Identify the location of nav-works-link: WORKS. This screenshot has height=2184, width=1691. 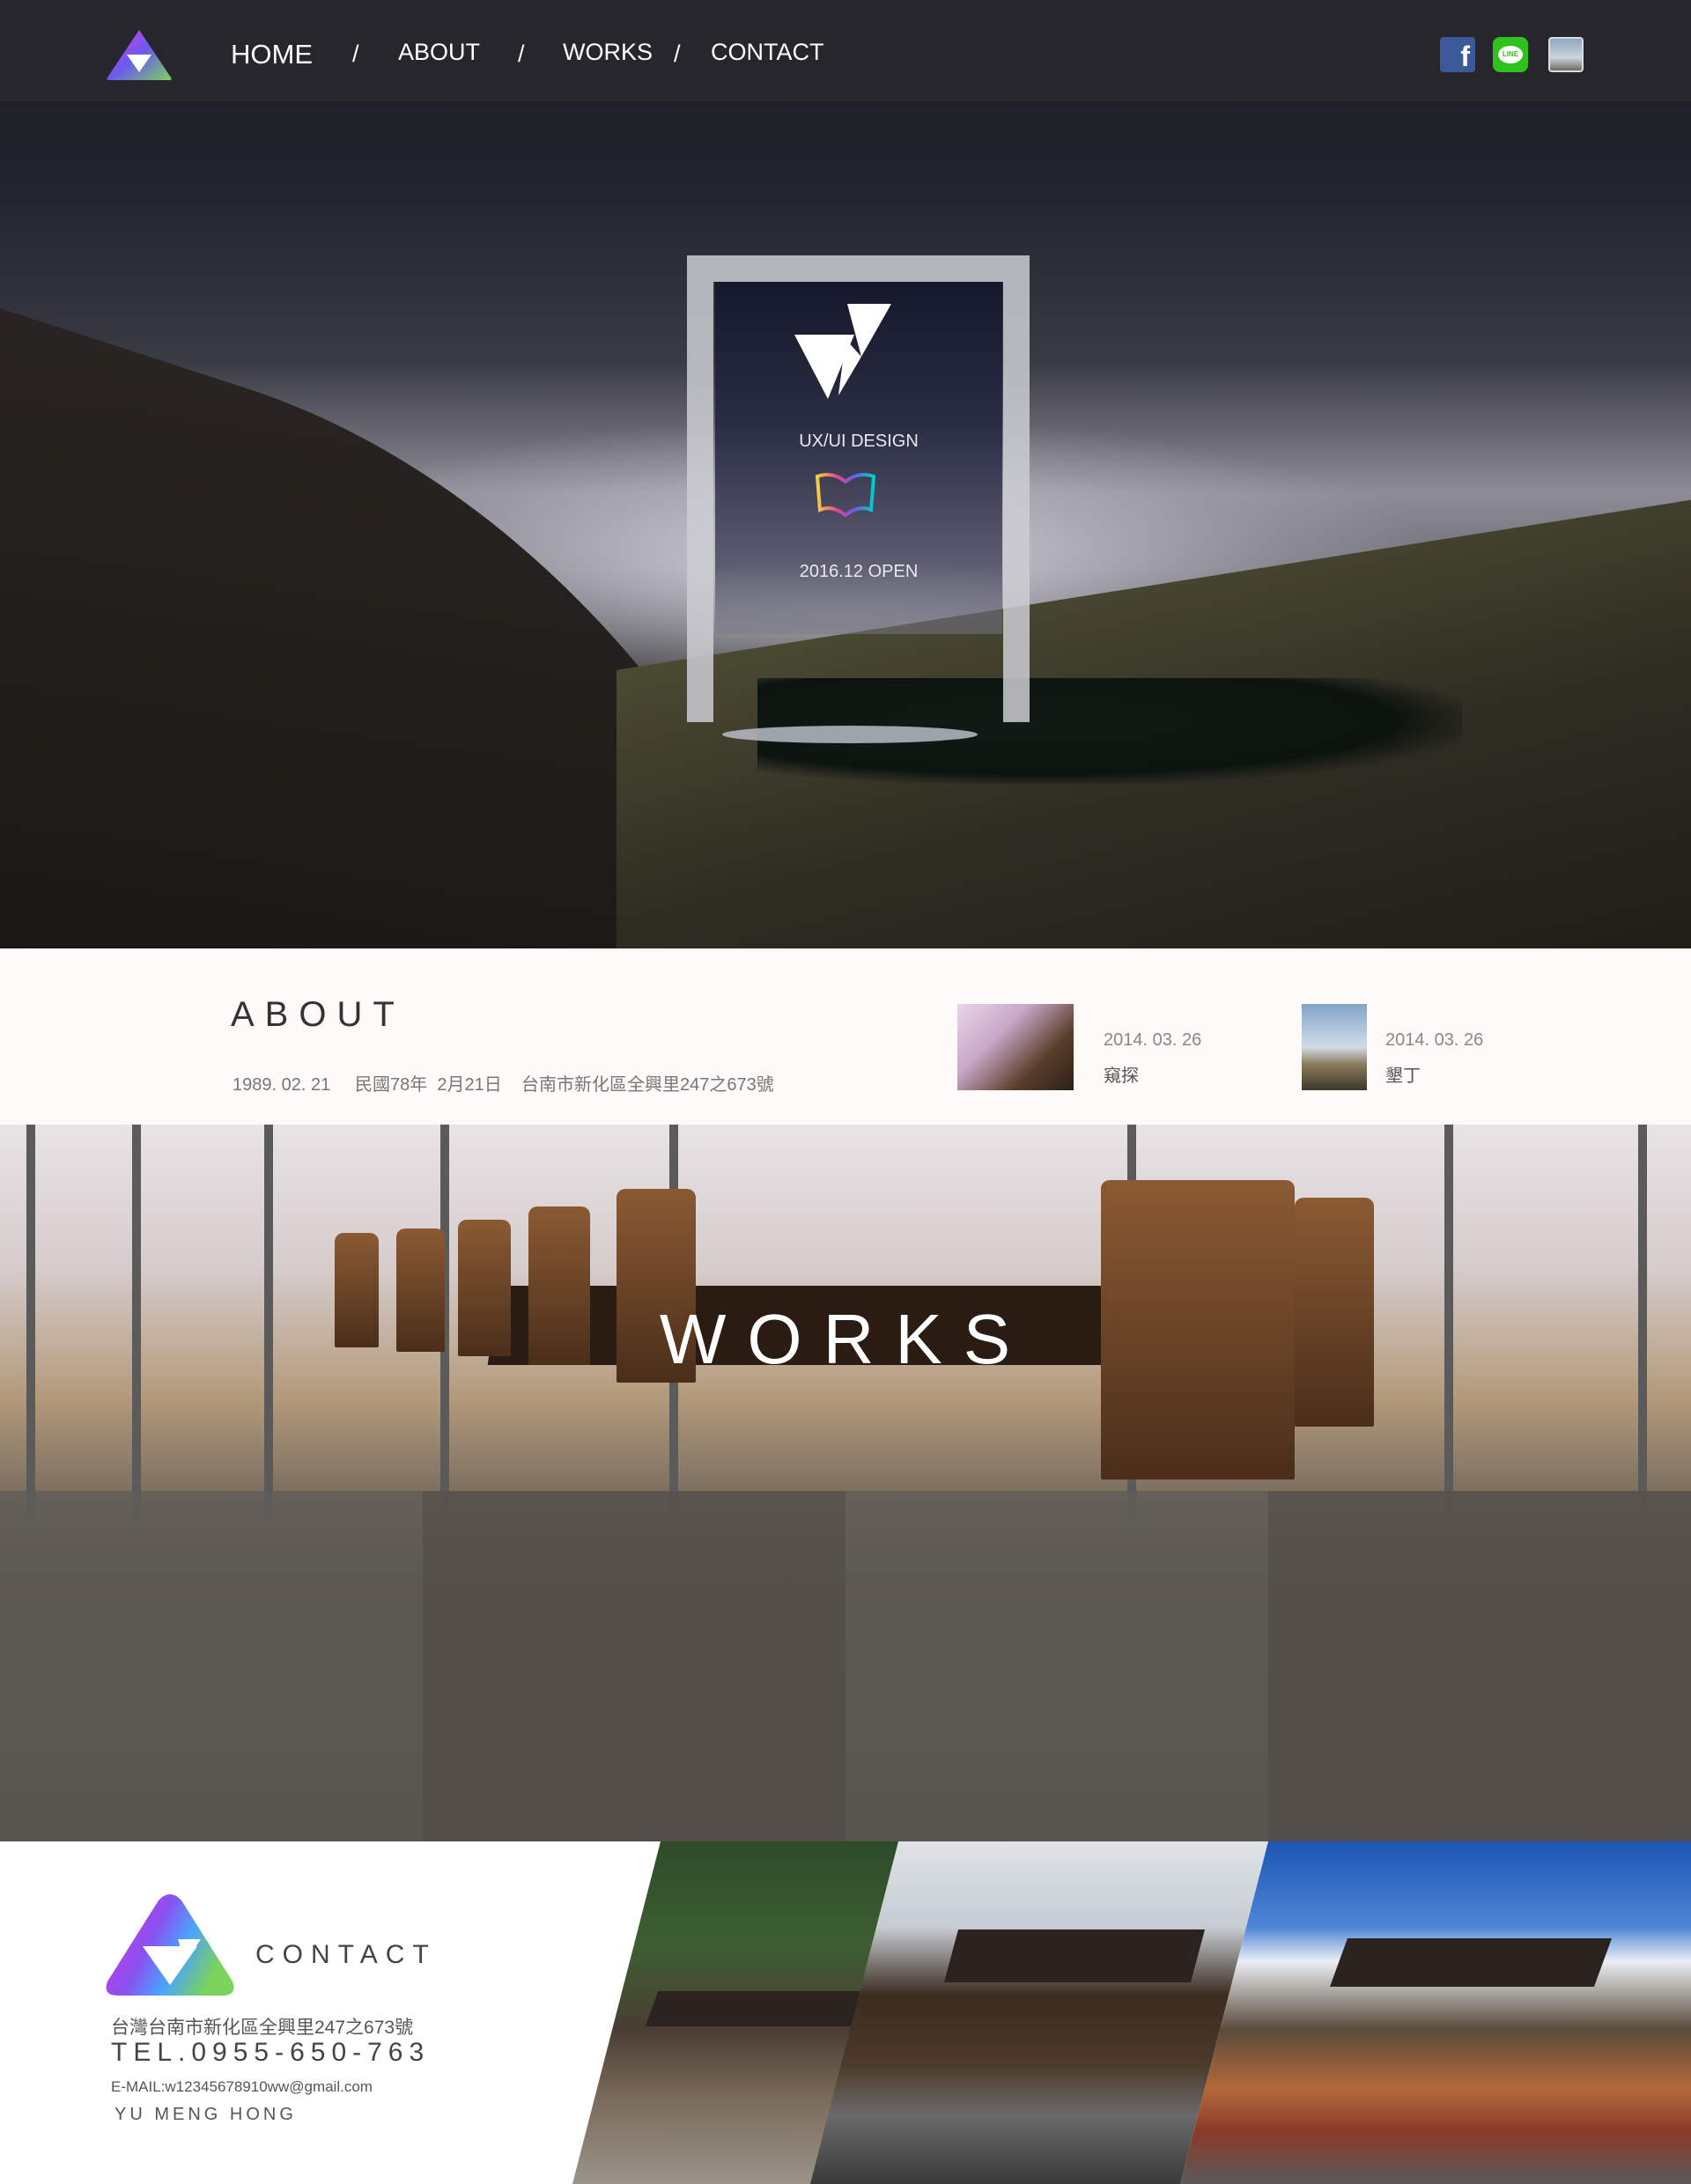
(608, 52).